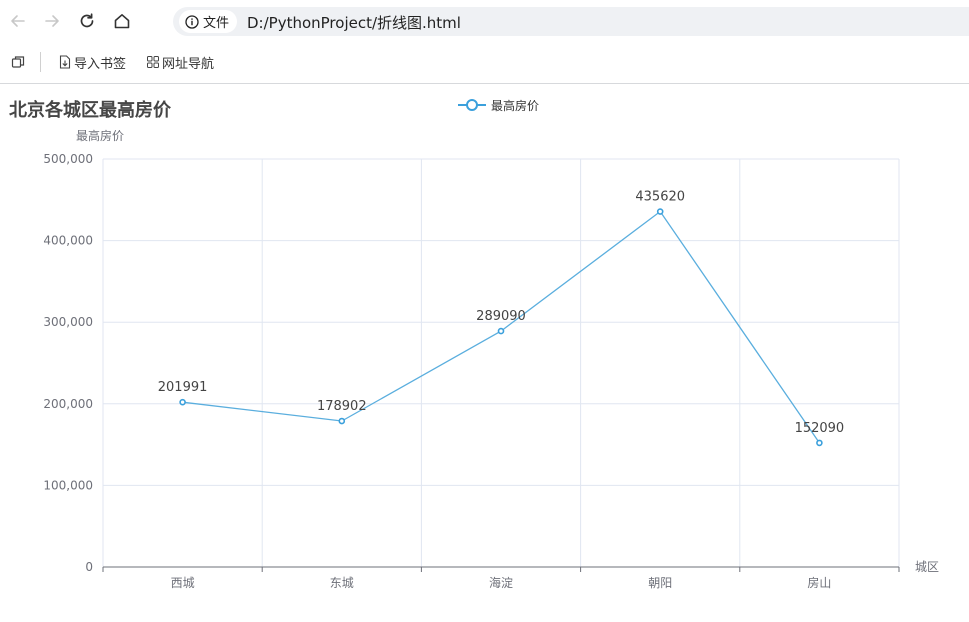 This screenshot has width=969, height=622. I want to click on bookmark-nav: 网址导航, so click(180, 62).